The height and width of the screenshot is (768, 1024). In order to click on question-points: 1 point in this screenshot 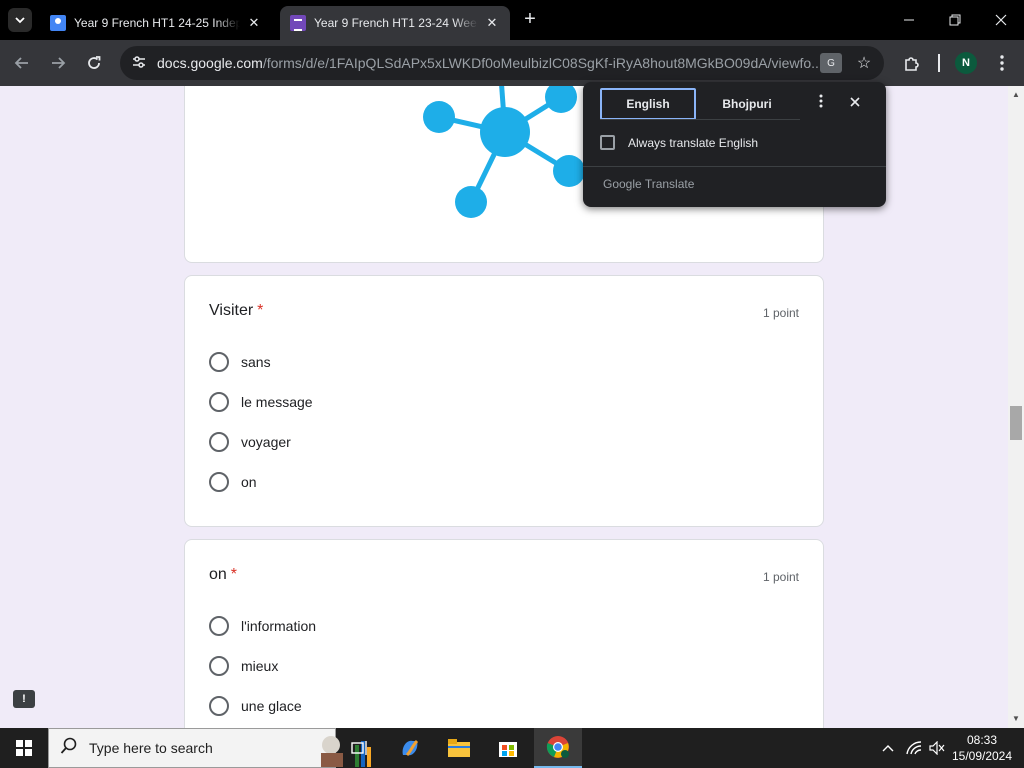, I will do `click(780, 577)`.